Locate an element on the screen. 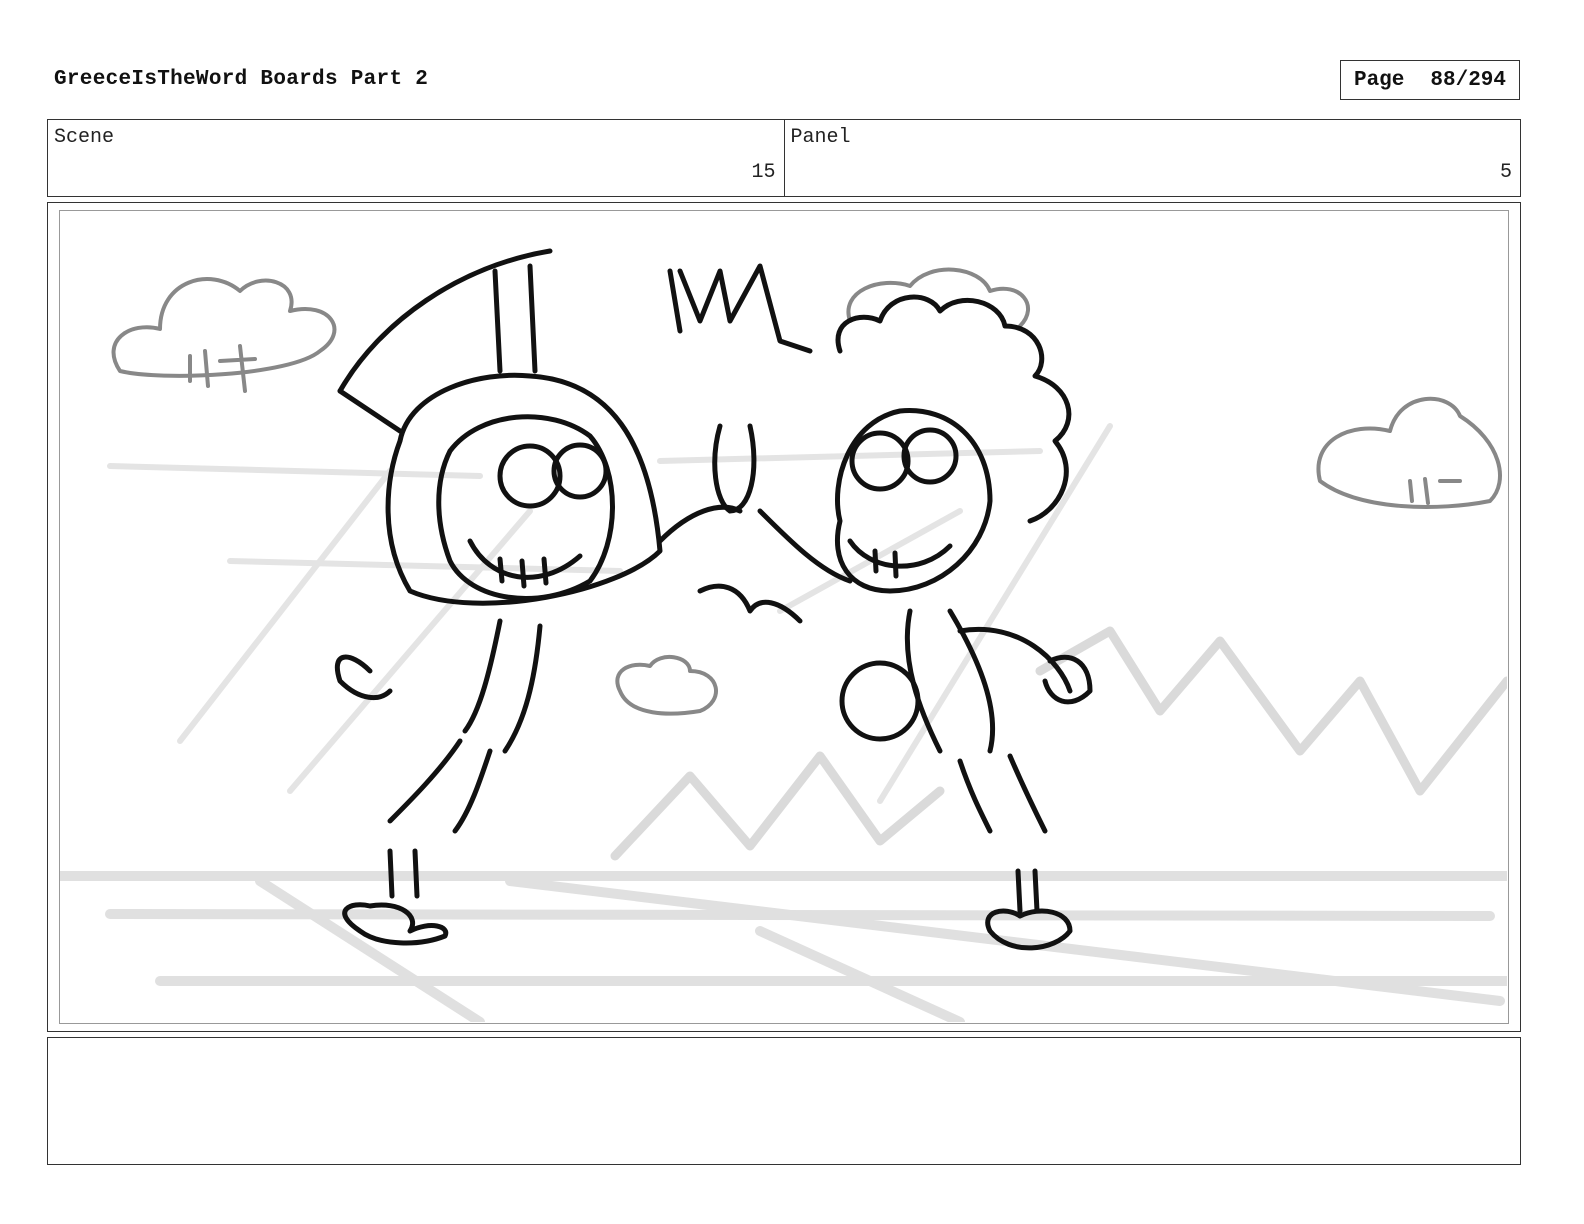 This screenshot has width=1584, height=1224. scene-label: Scene is located at coordinates (84, 137).